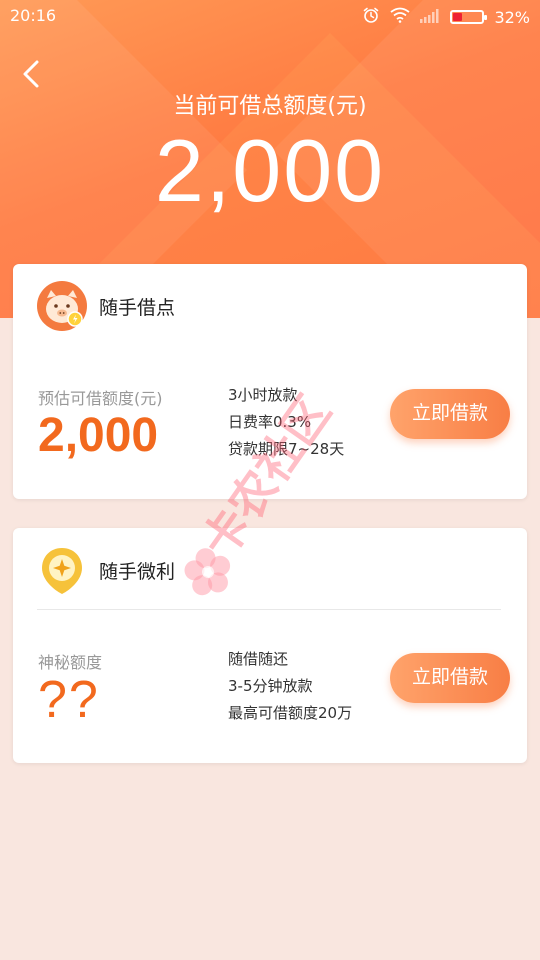 The height and width of the screenshot is (960, 540). Describe the element at coordinates (430, 17) in the screenshot. I see `signal-icon` at that location.